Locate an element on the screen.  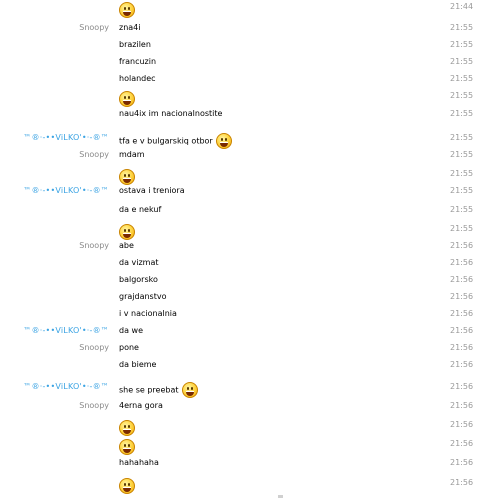
message-text: ostava i treniora is located at coordinates (152, 190).